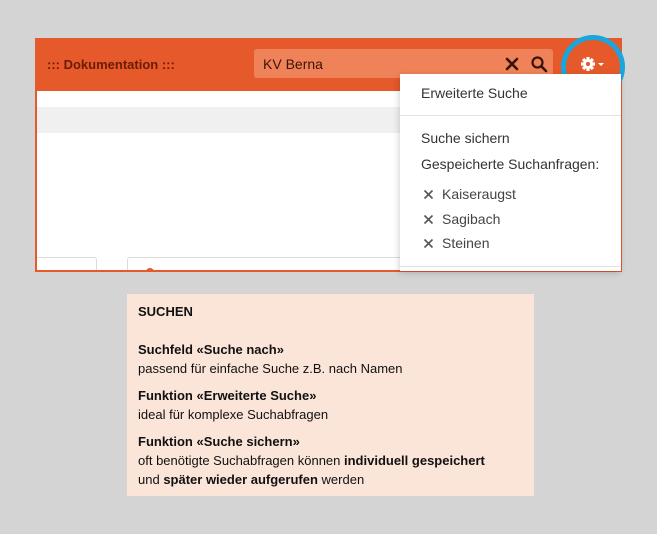 The height and width of the screenshot is (534, 657). What do you see at coordinates (240, 479) in the screenshot?
I see `text-fragment-bold: später wieder aufgerufen` at bounding box center [240, 479].